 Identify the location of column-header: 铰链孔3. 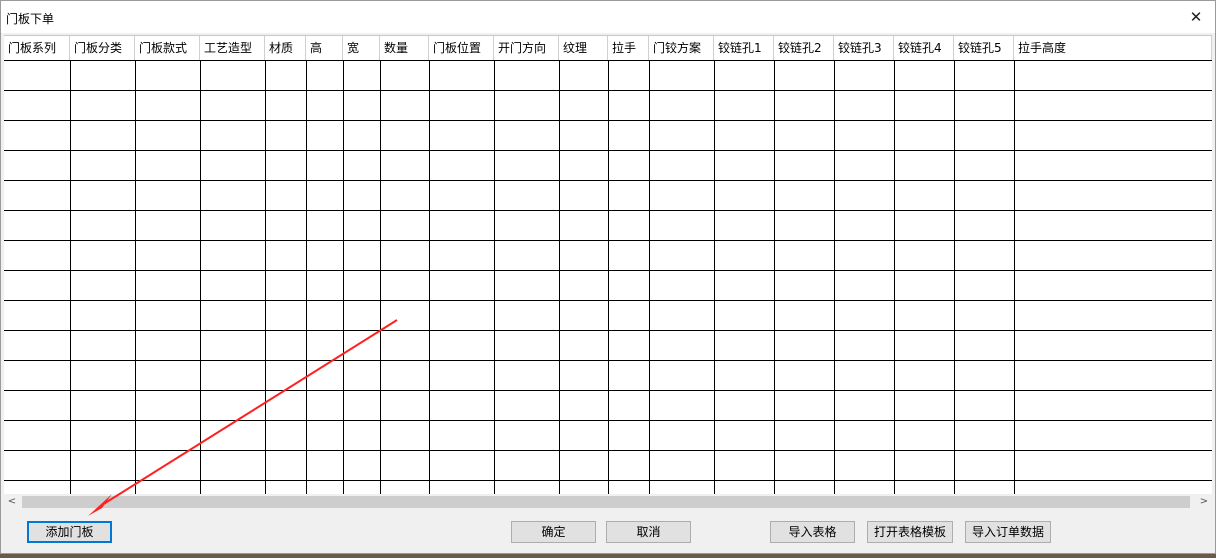
(864, 48).